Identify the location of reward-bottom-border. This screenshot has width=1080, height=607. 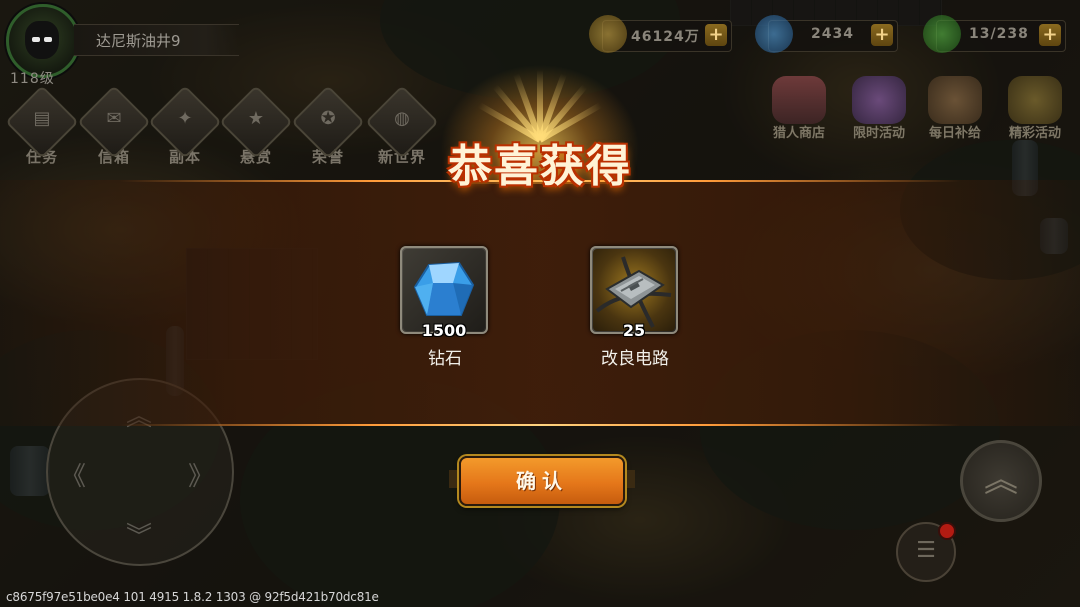
(540, 425).